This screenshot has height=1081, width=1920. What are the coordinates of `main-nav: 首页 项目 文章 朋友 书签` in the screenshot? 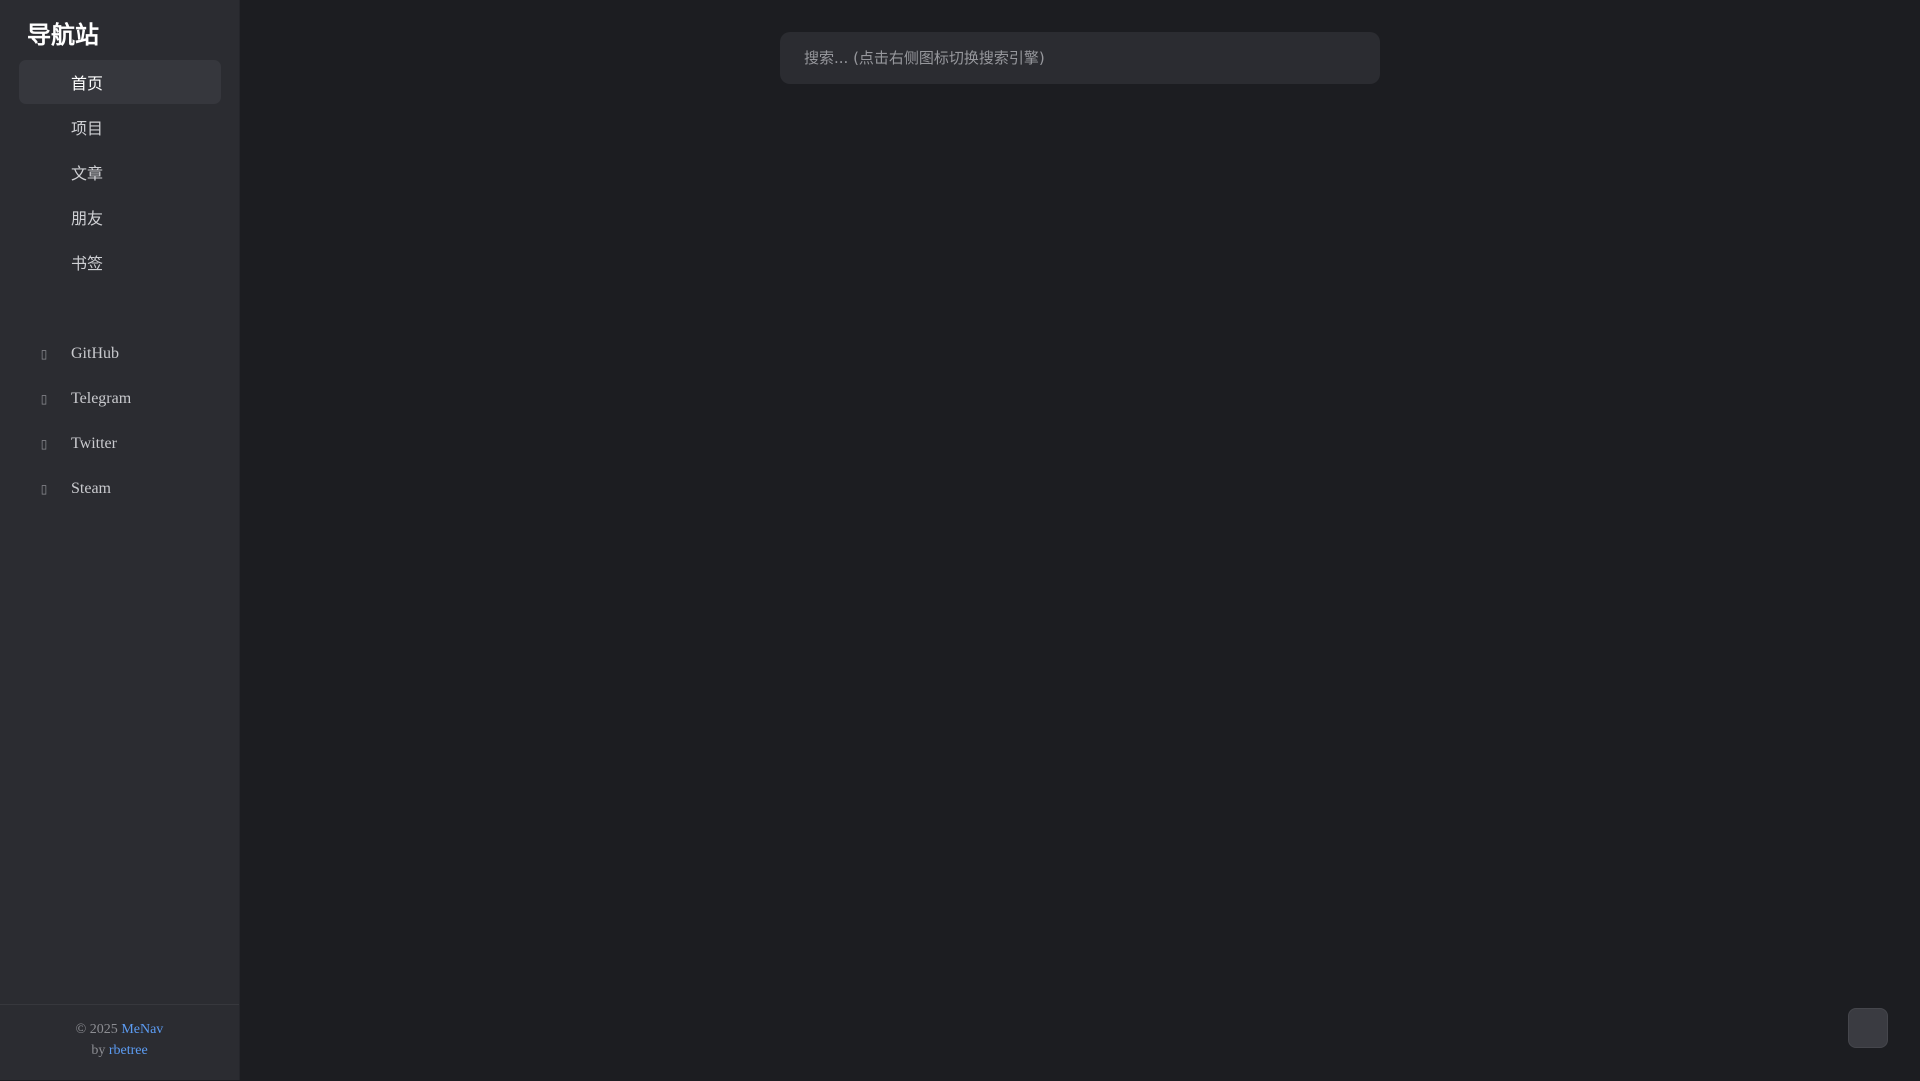 It's located at (120, 172).